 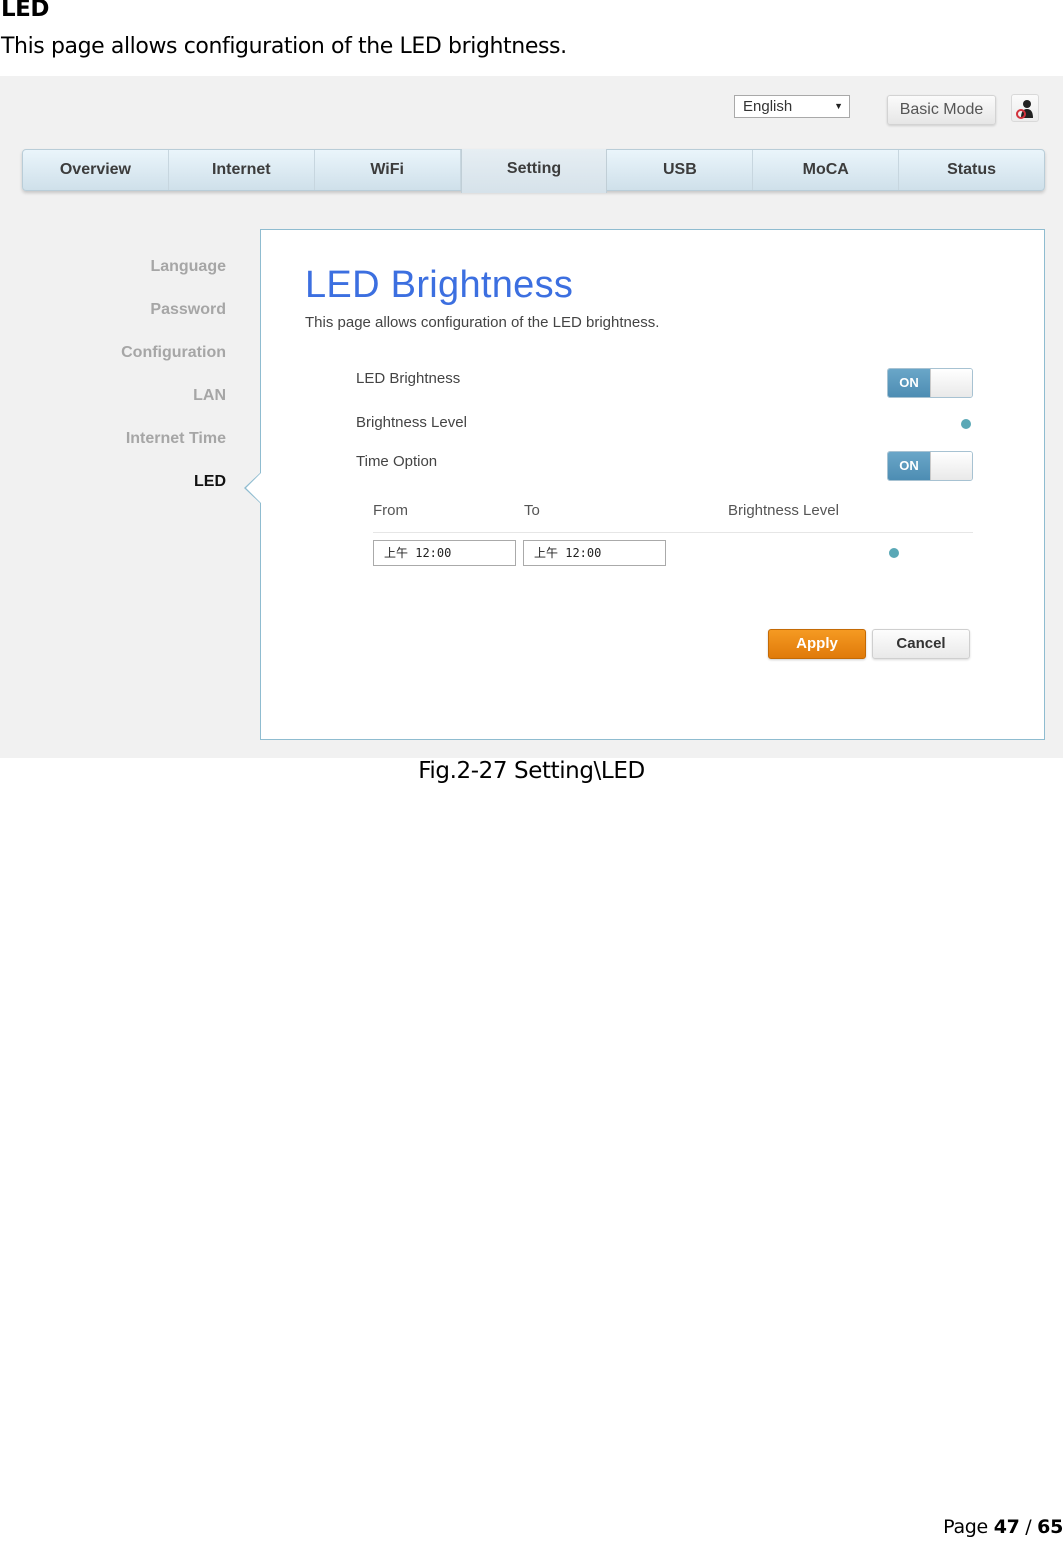 I want to click on panel-pointer, so click(x=252, y=488).